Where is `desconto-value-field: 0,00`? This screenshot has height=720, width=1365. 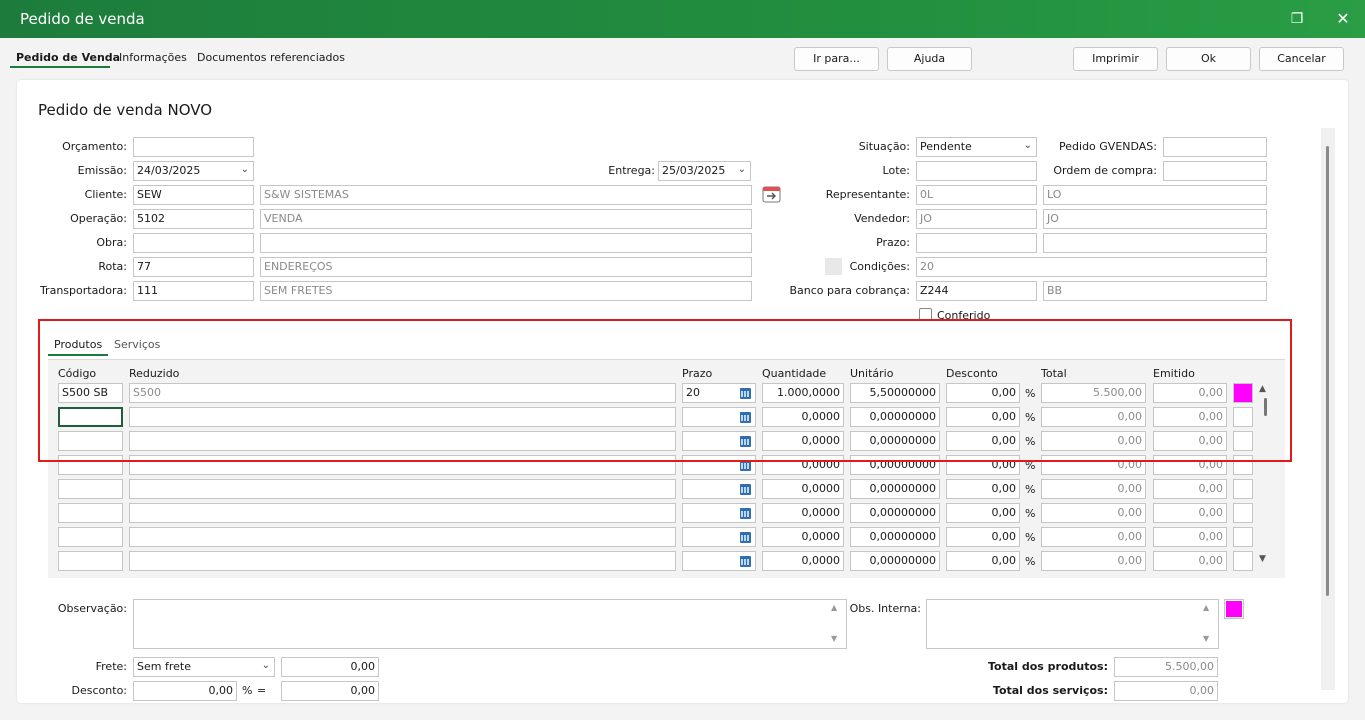
desconto-value-field: 0,00 is located at coordinates (185, 691).